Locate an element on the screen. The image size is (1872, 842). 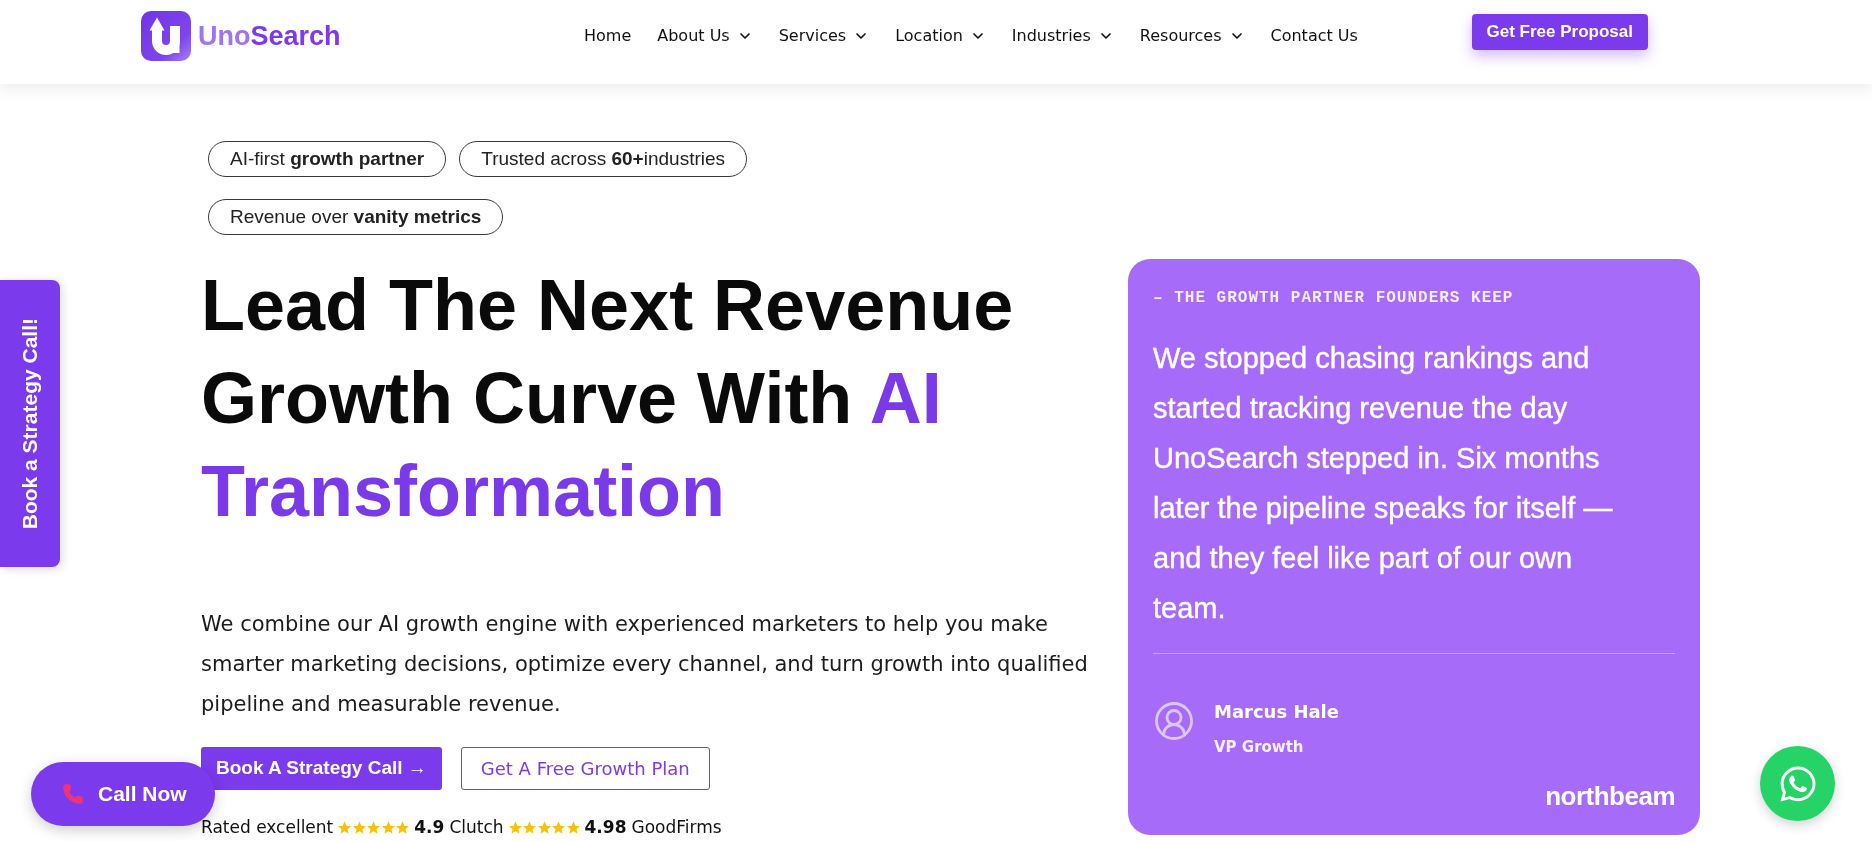
nav-link: Location is located at coordinates (940, 36).